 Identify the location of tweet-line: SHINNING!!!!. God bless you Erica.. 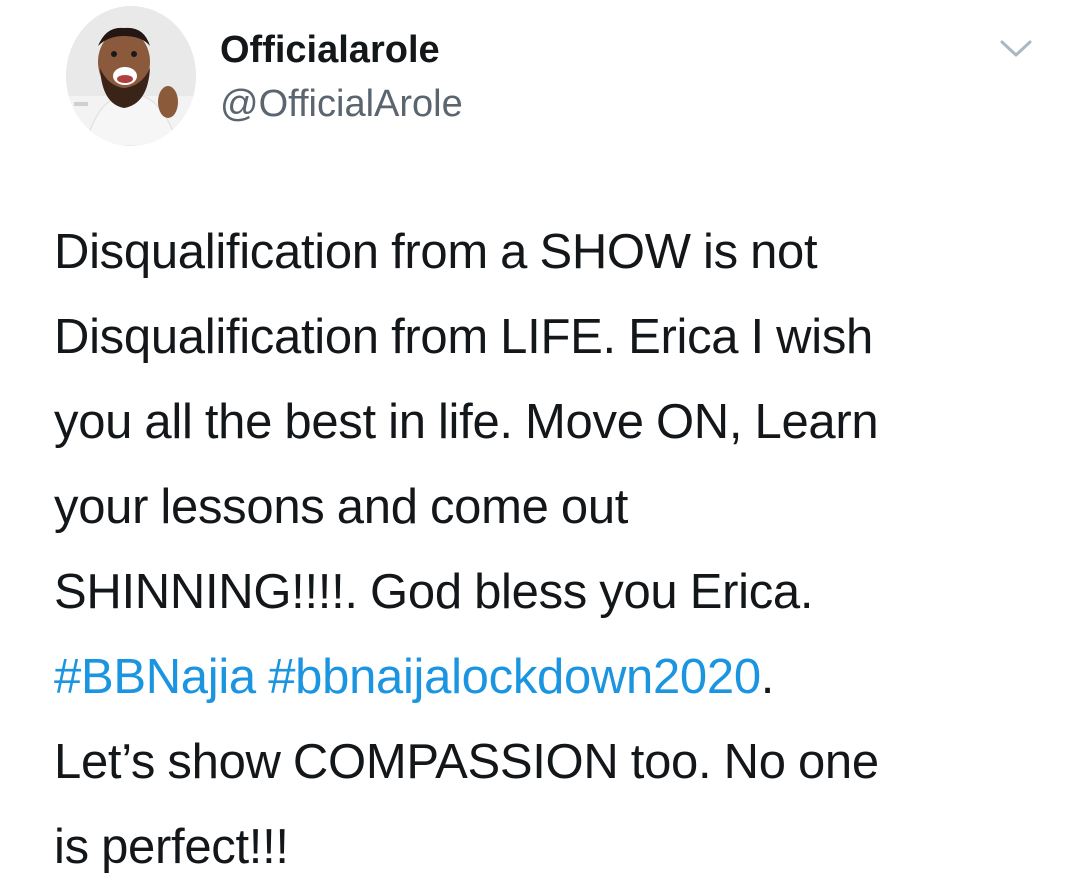
(434, 592).